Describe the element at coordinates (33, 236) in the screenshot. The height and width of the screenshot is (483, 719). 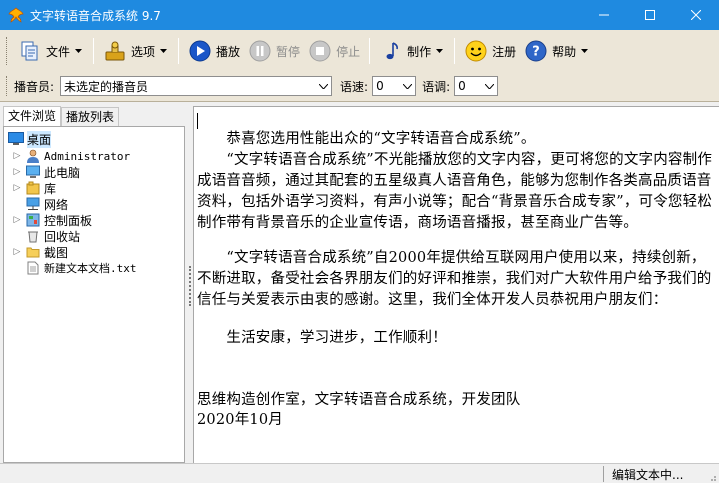
I see `recycle-bin-icon` at that location.